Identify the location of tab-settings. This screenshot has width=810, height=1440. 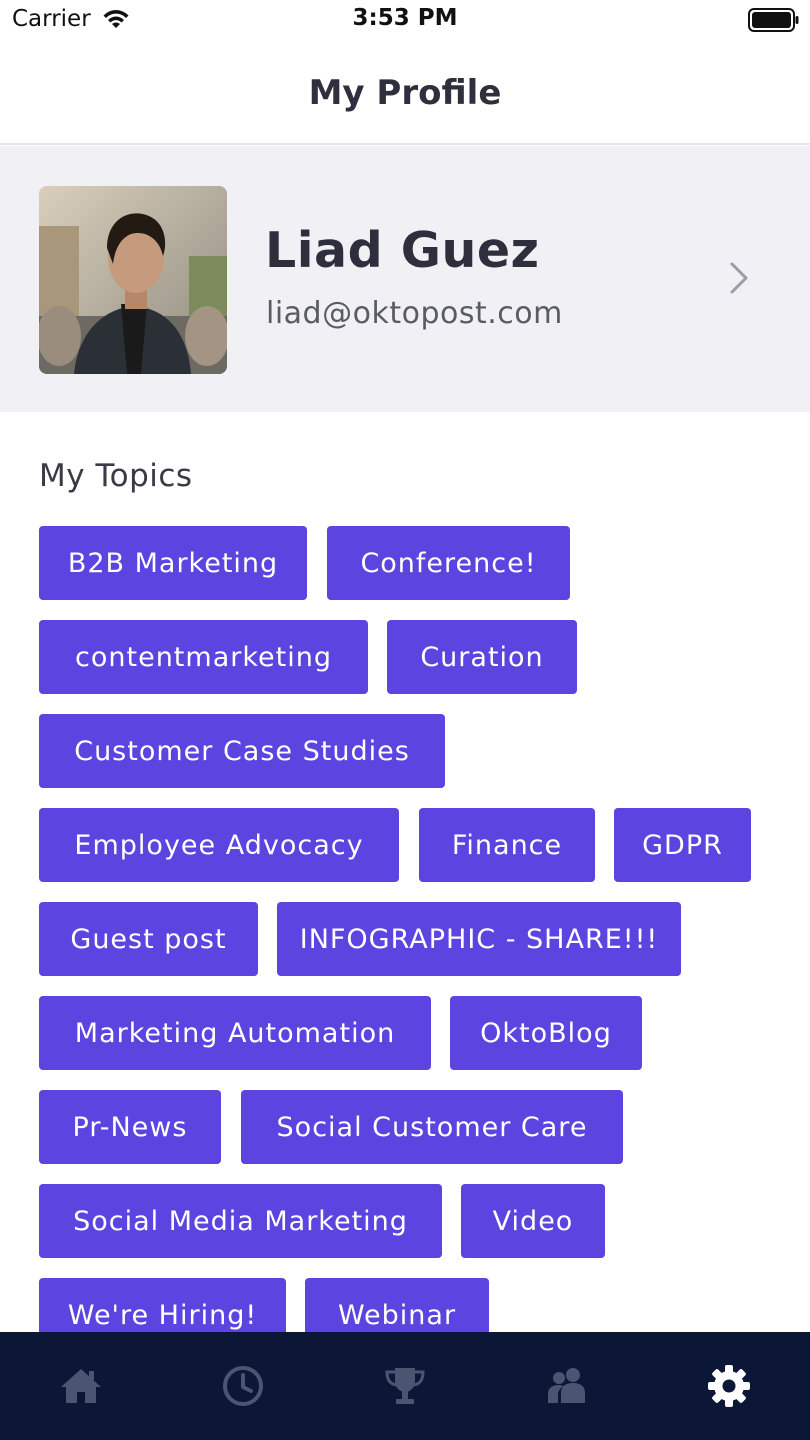
(729, 1386).